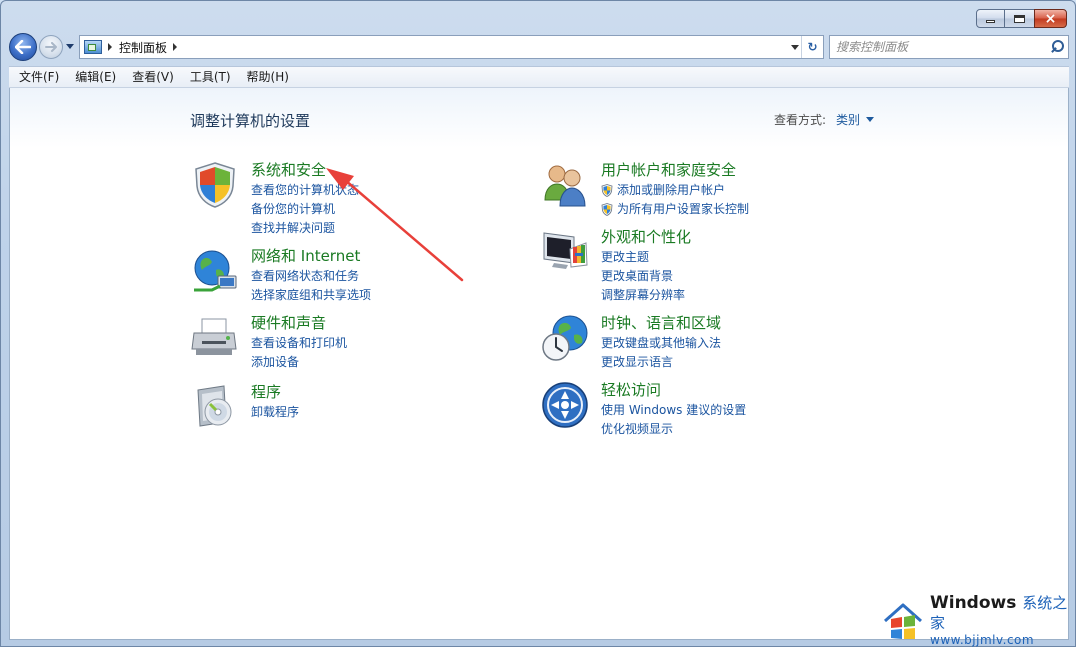 Image resolution: width=1076 pixels, height=647 pixels. I want to click on category-programs: 程序 卸载程序, so click(244, 407).